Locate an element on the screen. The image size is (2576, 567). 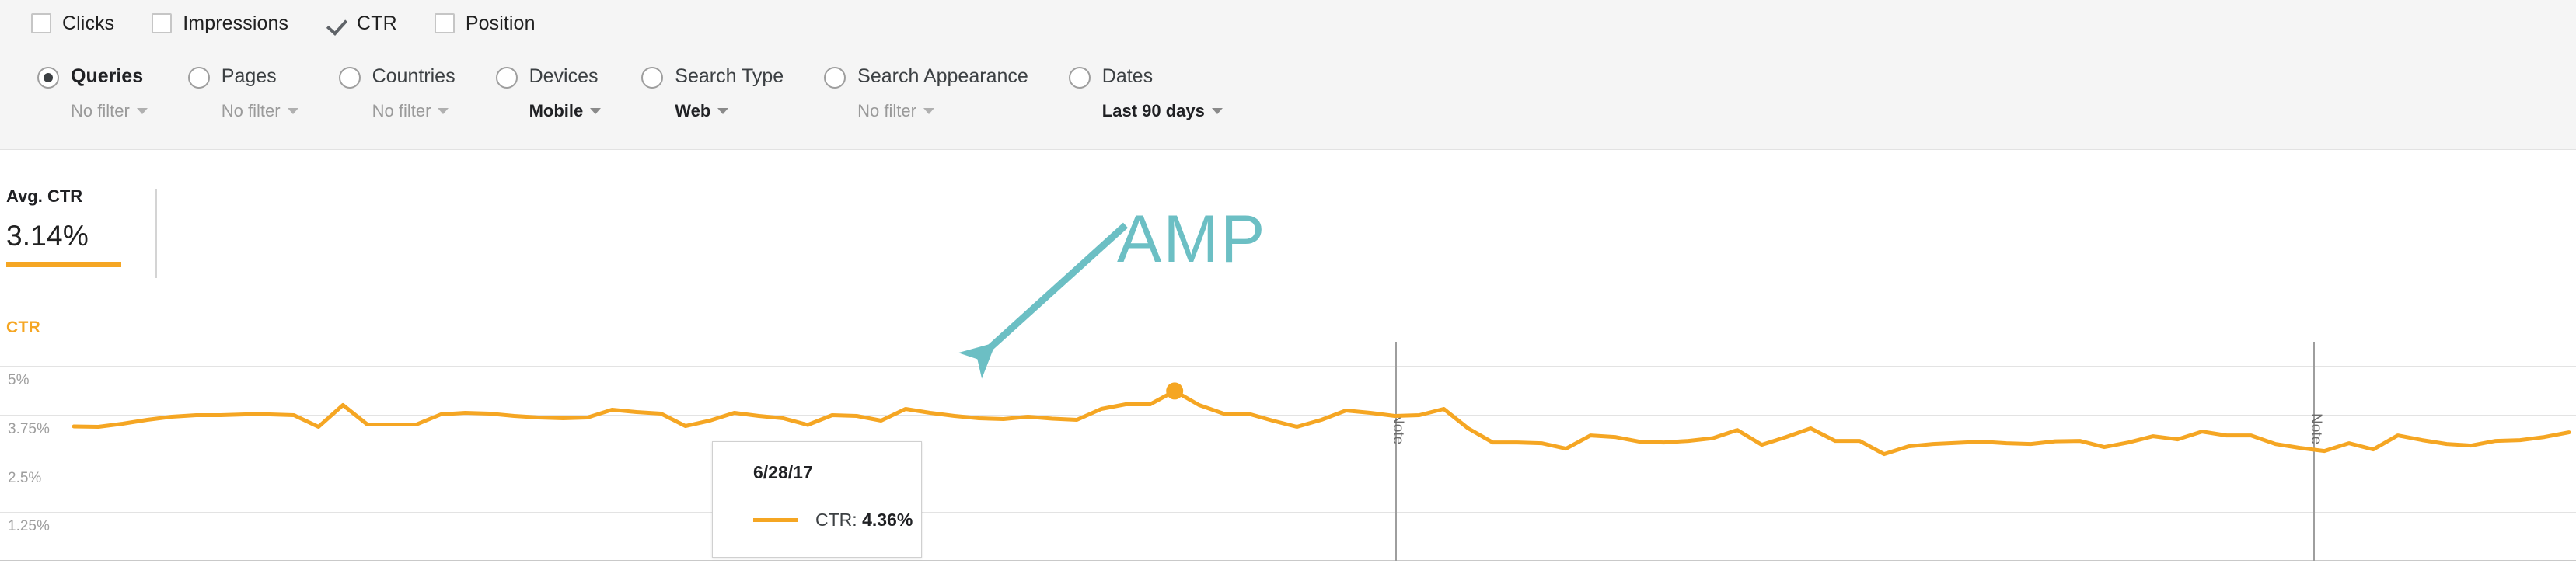
tooltip-series-swatch-icon is located at coordinates (776, 520).